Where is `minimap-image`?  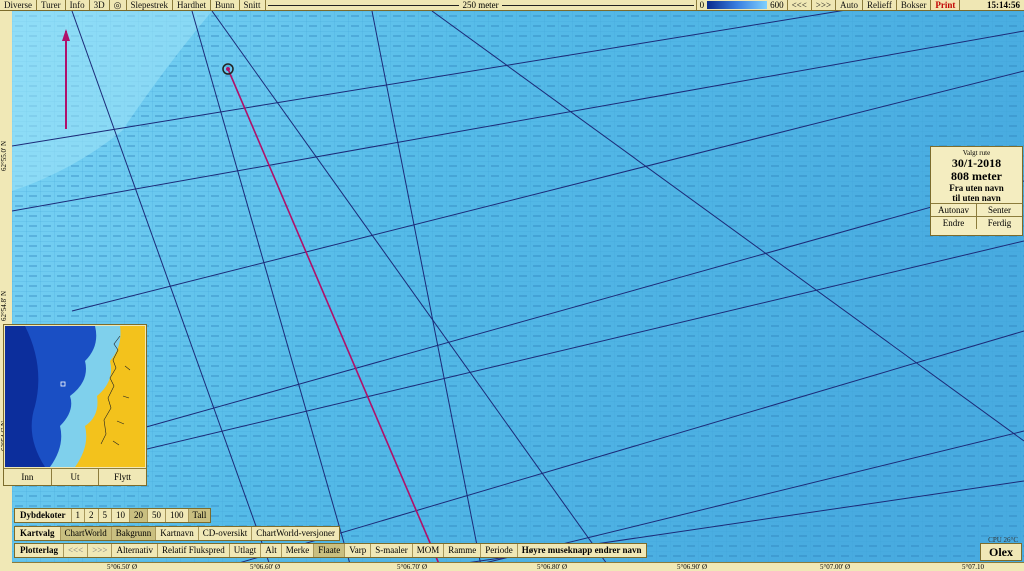 minimap-image is located at coordinates (75, 396).